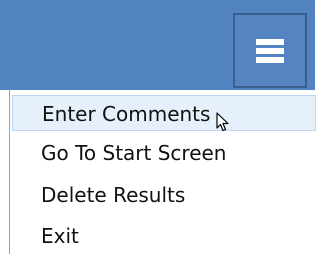 This screenshot has height=254, width=320. What do you see at coordinates (163, 195) in the screenshot?
I see `menu-item-delete-results: Delete Results` at bounding box center [163, 195].